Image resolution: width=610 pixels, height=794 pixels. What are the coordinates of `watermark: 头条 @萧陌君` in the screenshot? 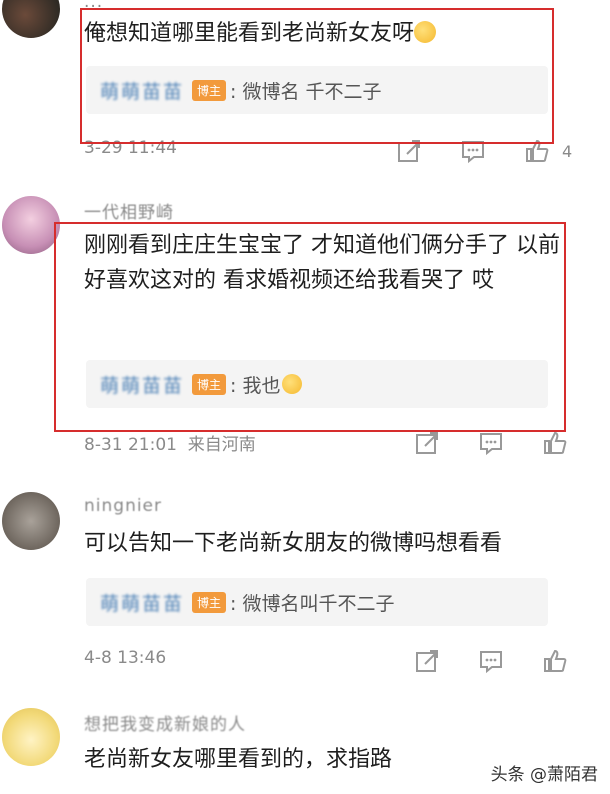 It's located at (544, 775).